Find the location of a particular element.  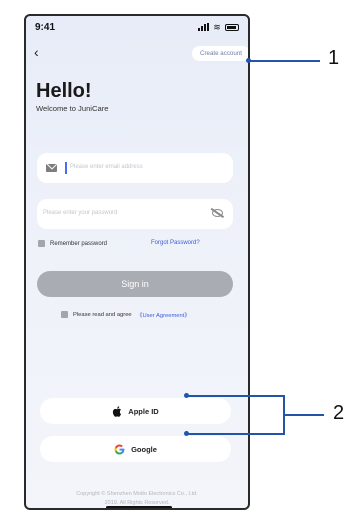

wifi-icon: ≋ is located at coordinates (217, 27).